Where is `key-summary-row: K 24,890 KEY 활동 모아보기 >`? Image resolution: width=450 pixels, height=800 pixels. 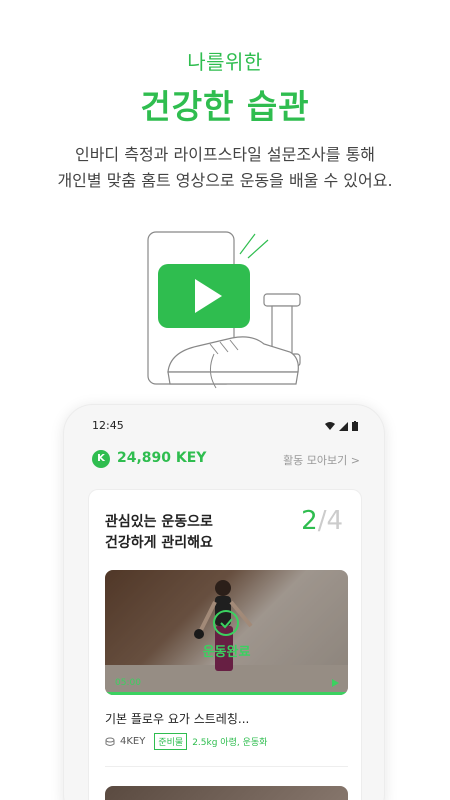 key-summary-row: K 24,890 KEY 활동 모아보기 > is located at coordinates (226, 460).